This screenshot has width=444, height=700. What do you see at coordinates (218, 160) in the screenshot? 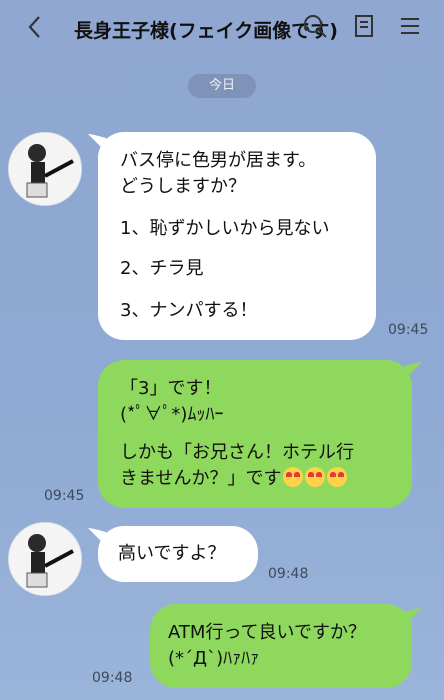
I see `message-line: バス停に色男が居ます。` at bounding box center [218, 160].